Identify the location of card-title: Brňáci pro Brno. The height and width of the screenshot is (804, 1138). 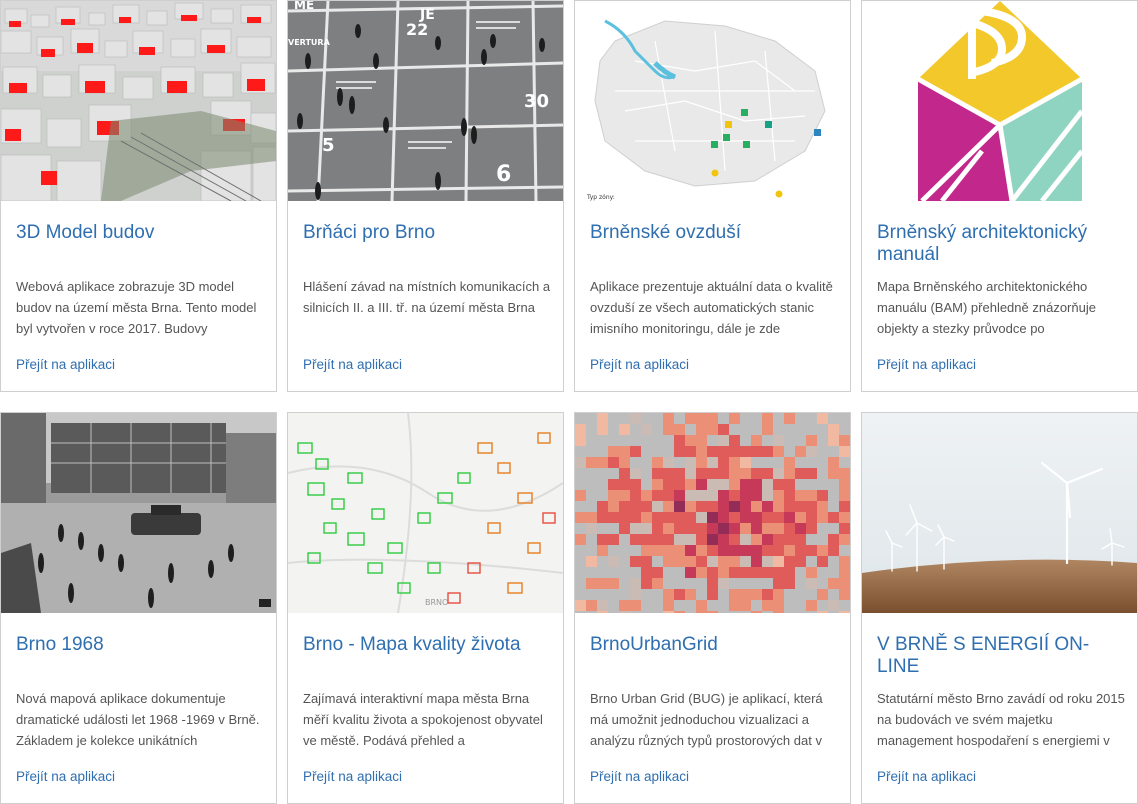
(427, 233).